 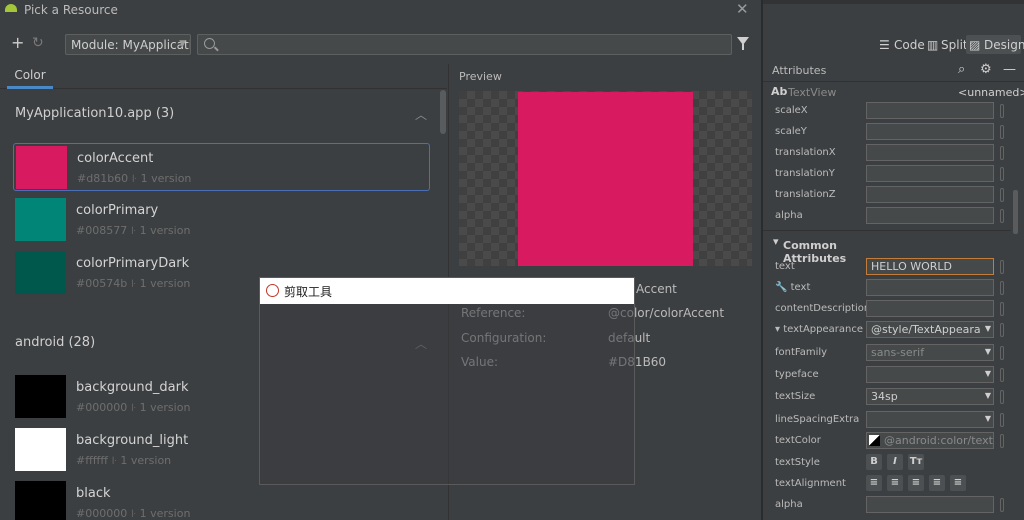 I want to click on list-item: black #000000 ꜏ 1 version, so click(x=221, y=499).